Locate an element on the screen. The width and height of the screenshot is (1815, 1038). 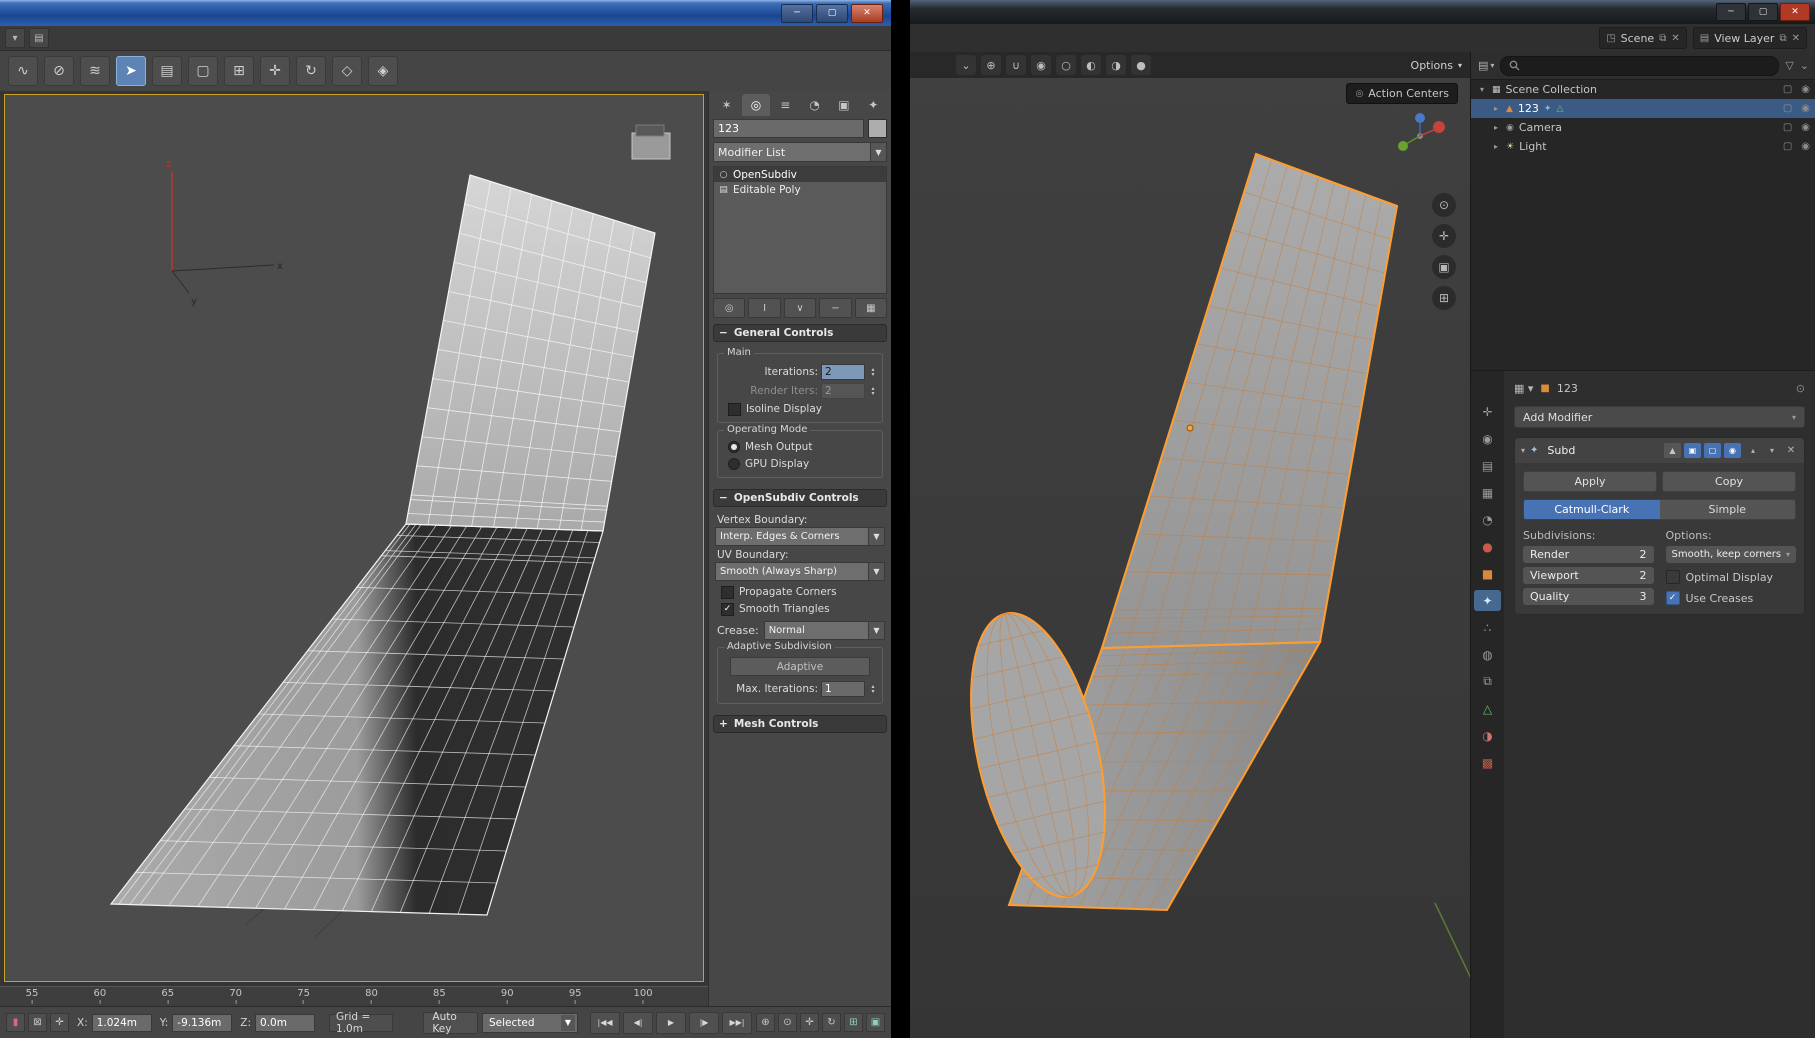
material-shading-icon: ◑ is located at coordinates (1116, 65).